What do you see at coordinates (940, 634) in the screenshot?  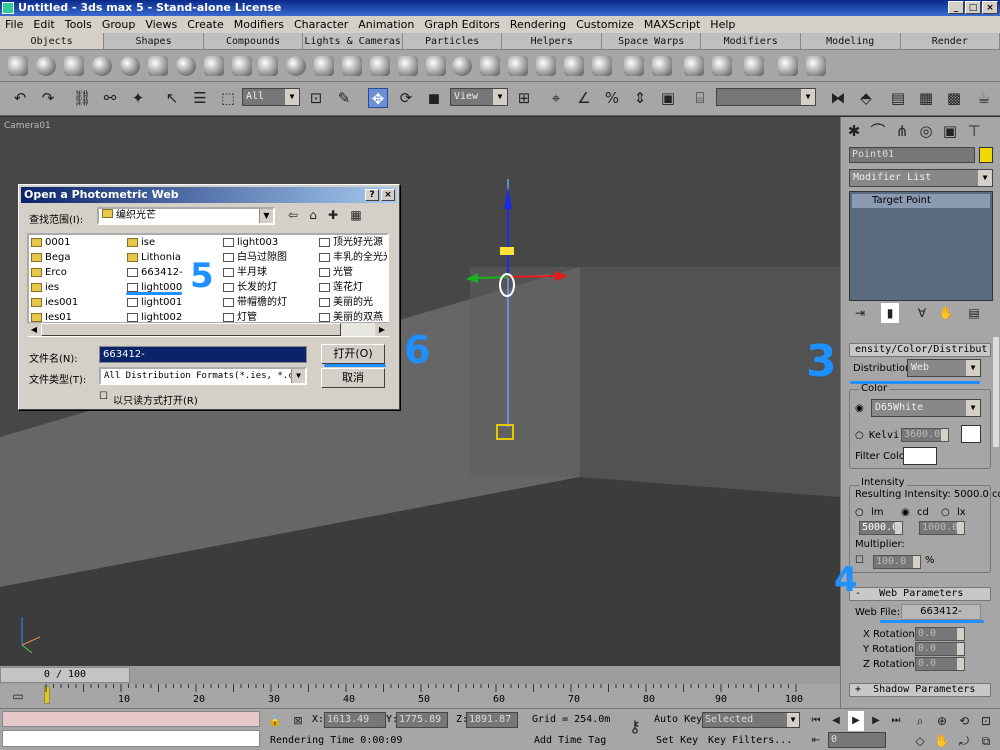 I see `x-rotation-spinner: 0.0` at bounding box center [940, 634].